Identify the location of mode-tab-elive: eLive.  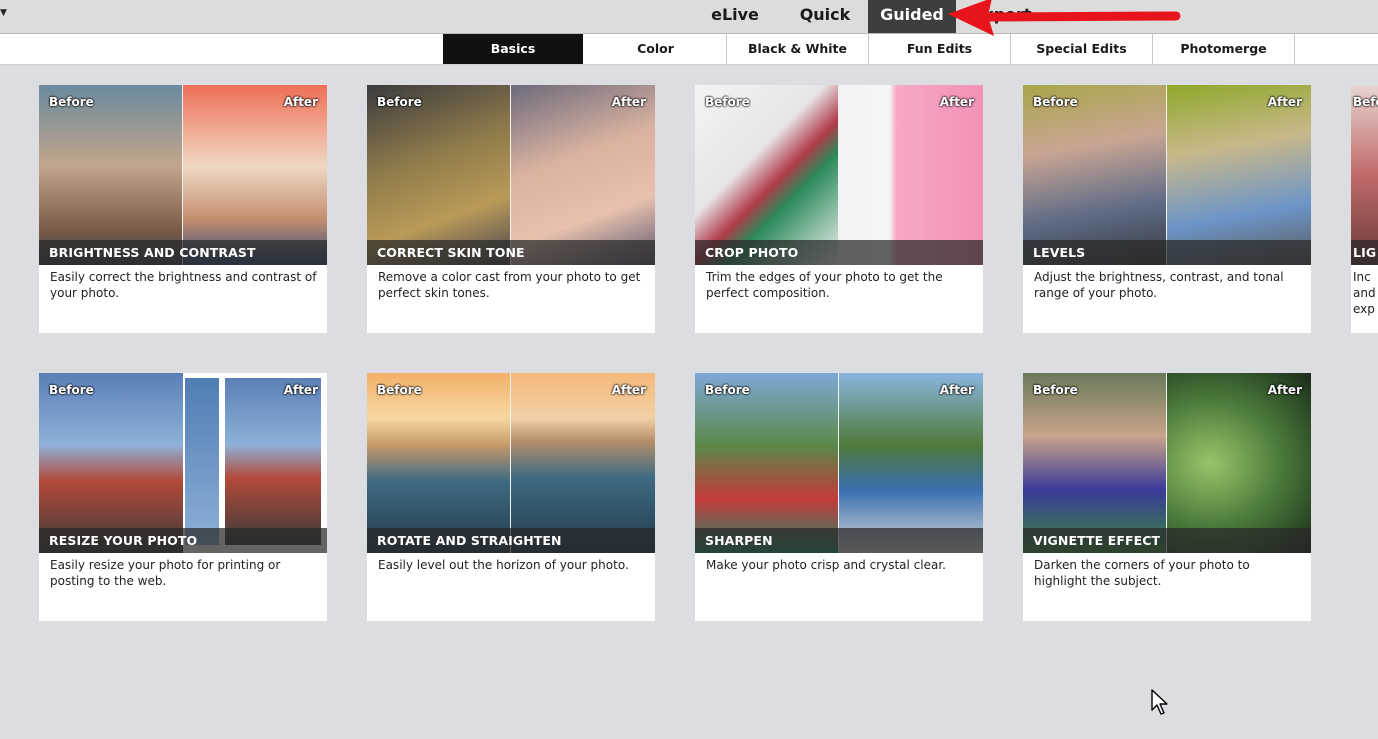
(735, 16).